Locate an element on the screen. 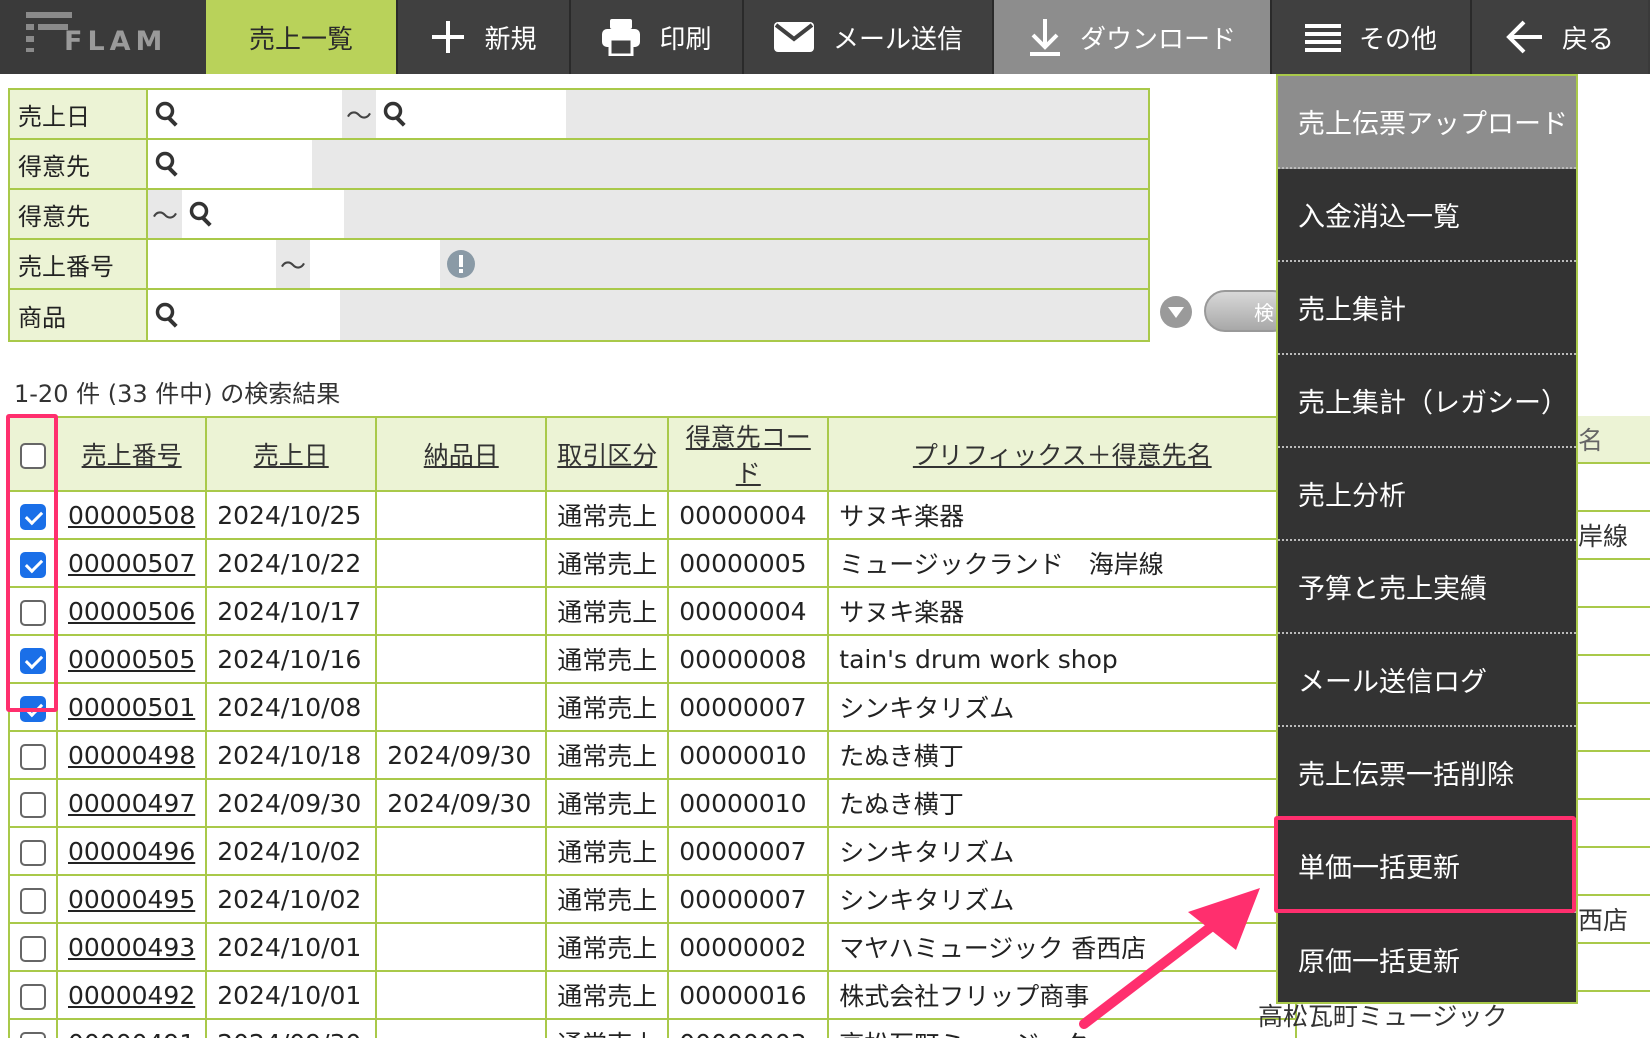  customer-input is located at coordinates (230, 164).